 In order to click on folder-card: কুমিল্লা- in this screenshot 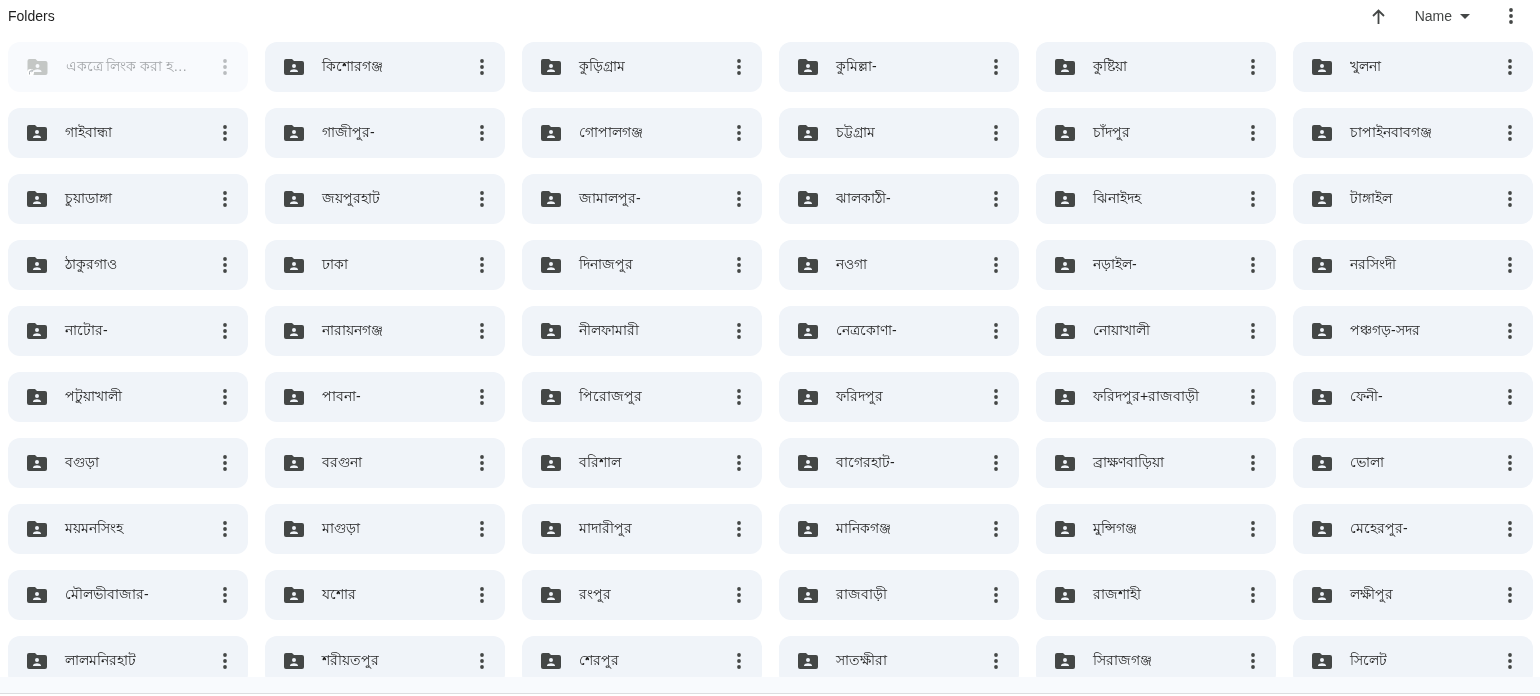, I will do `click(899, 67)`.